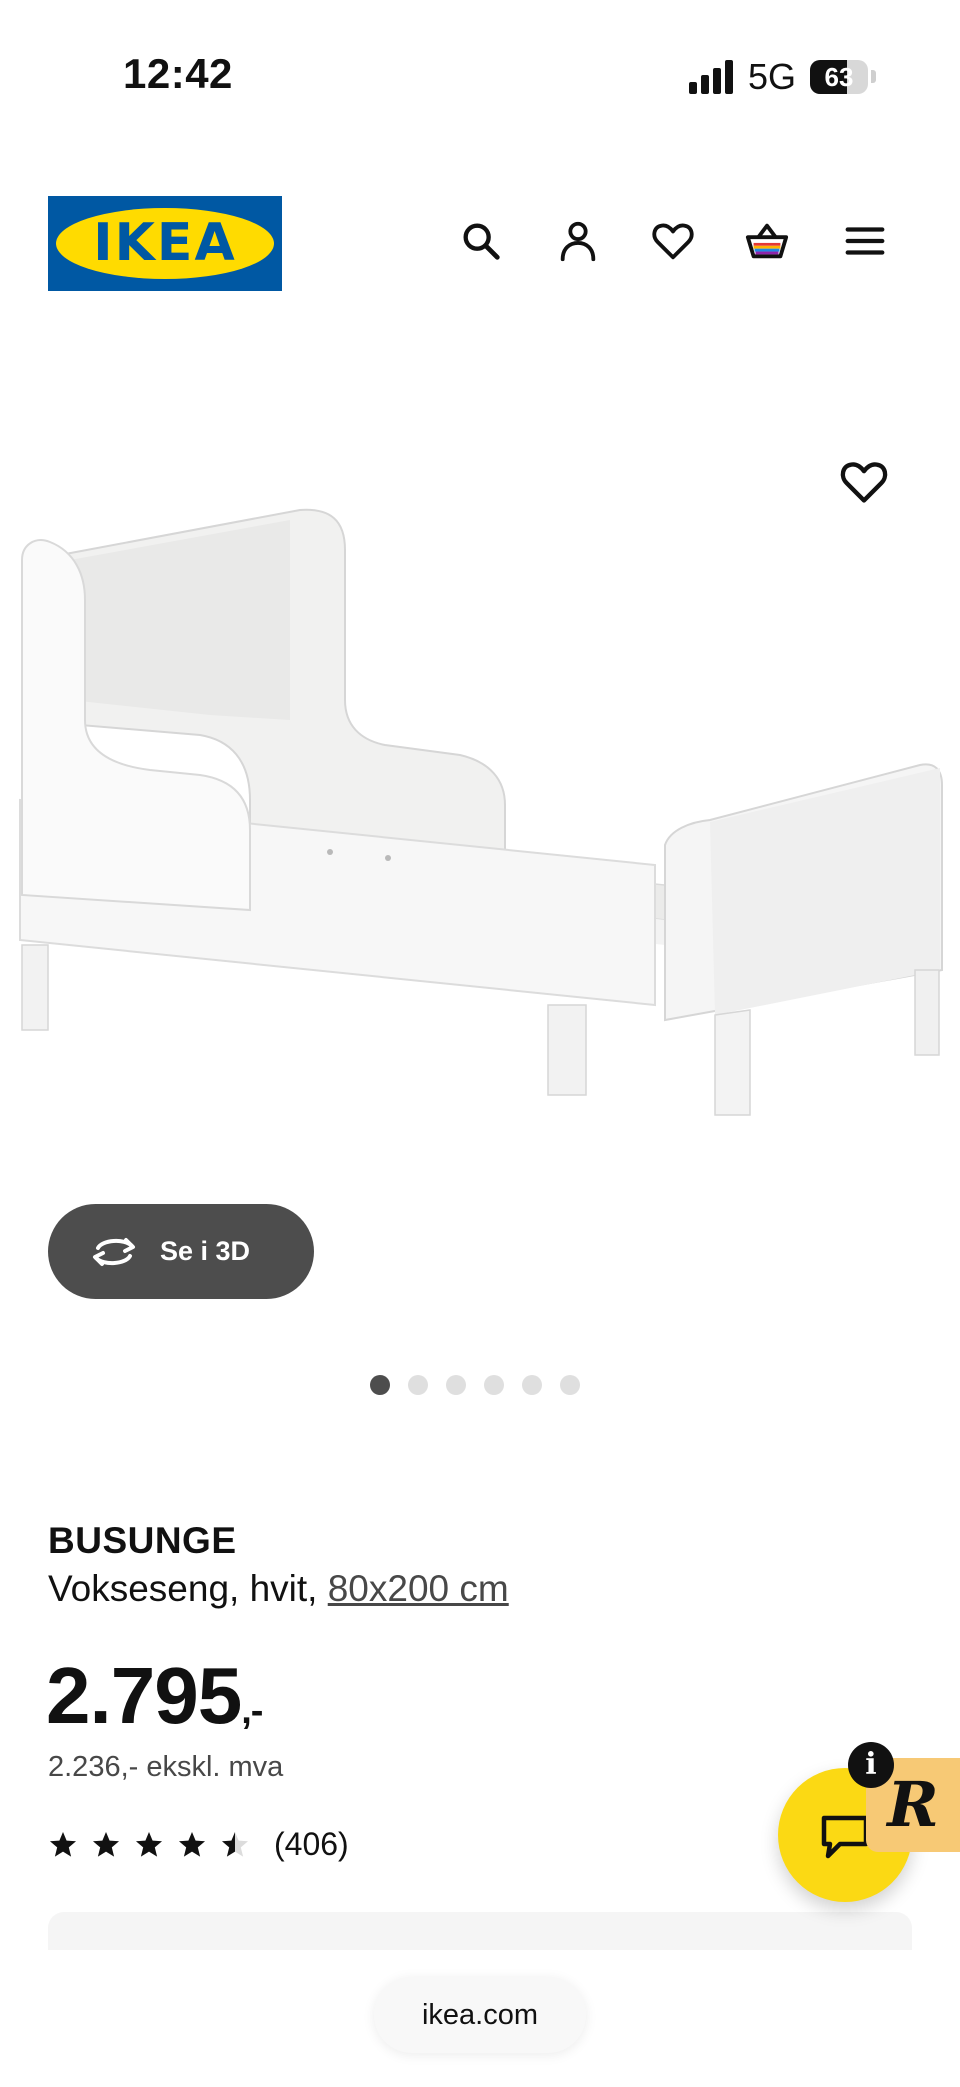  What do you see at coordinates (865, 241) in the screenshot?
I see `menu-icon` at bounding box center [865, 241].